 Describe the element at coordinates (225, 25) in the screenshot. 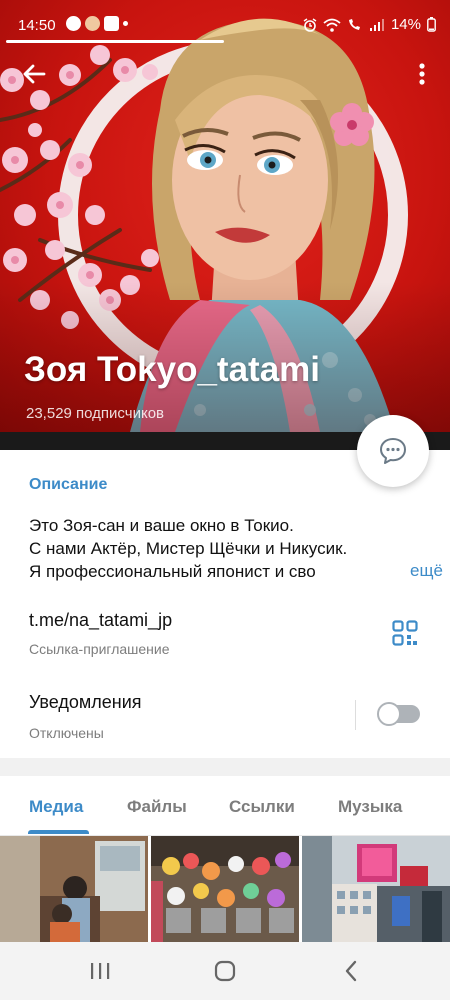

I see `status-bar: 14:50 14%` at that location.